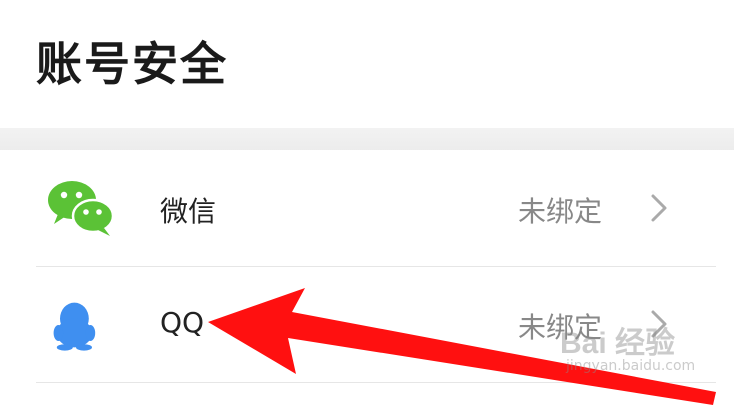  I want to click on page-title: 账号安全, so click(132, 64).